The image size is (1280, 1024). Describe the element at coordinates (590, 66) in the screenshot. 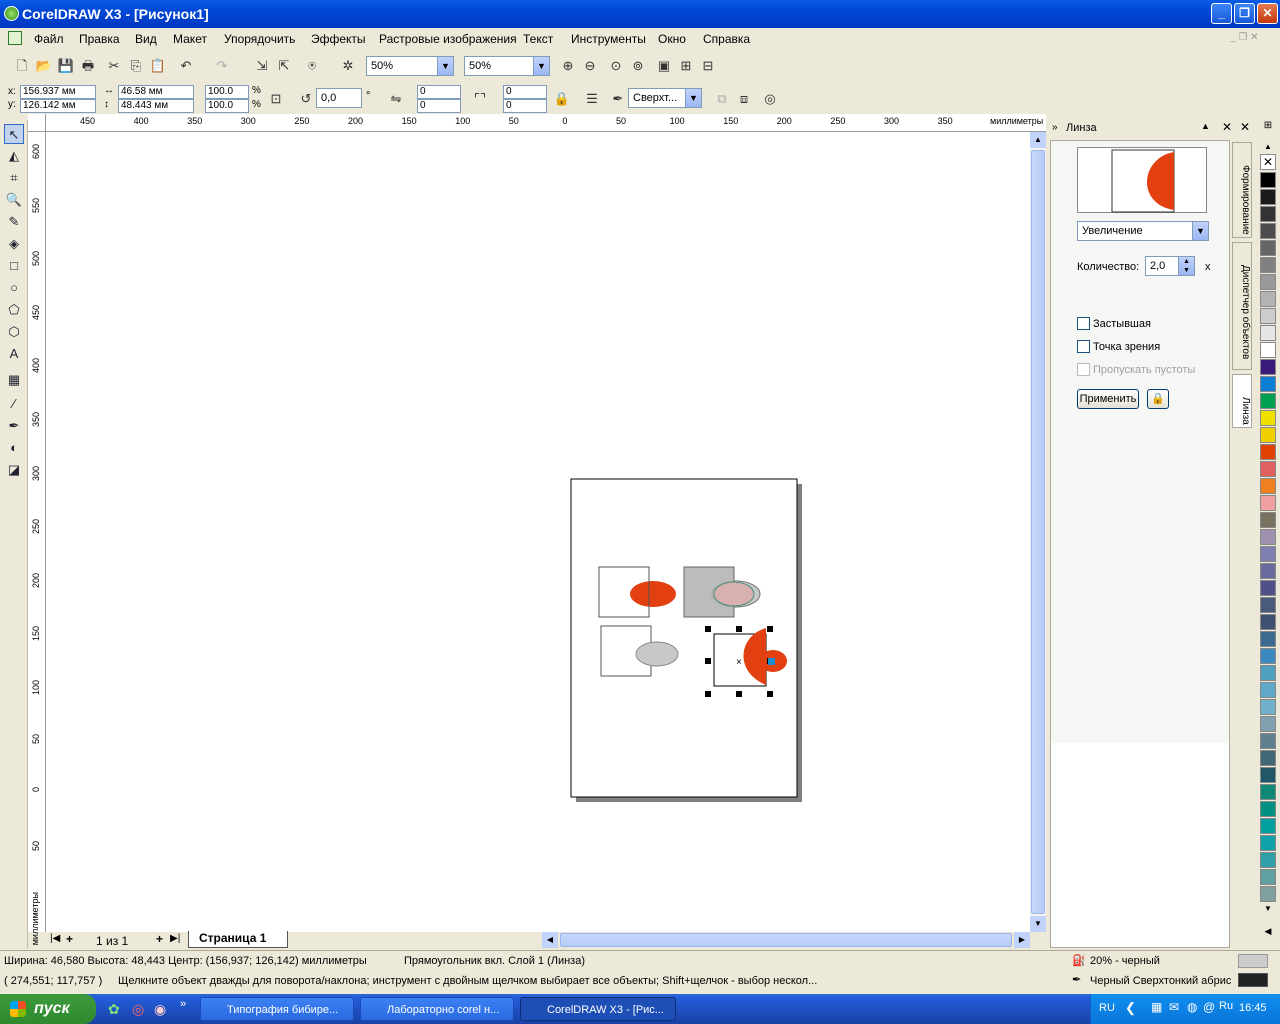

I see `zoom-out-icon: ⊖` at that location.